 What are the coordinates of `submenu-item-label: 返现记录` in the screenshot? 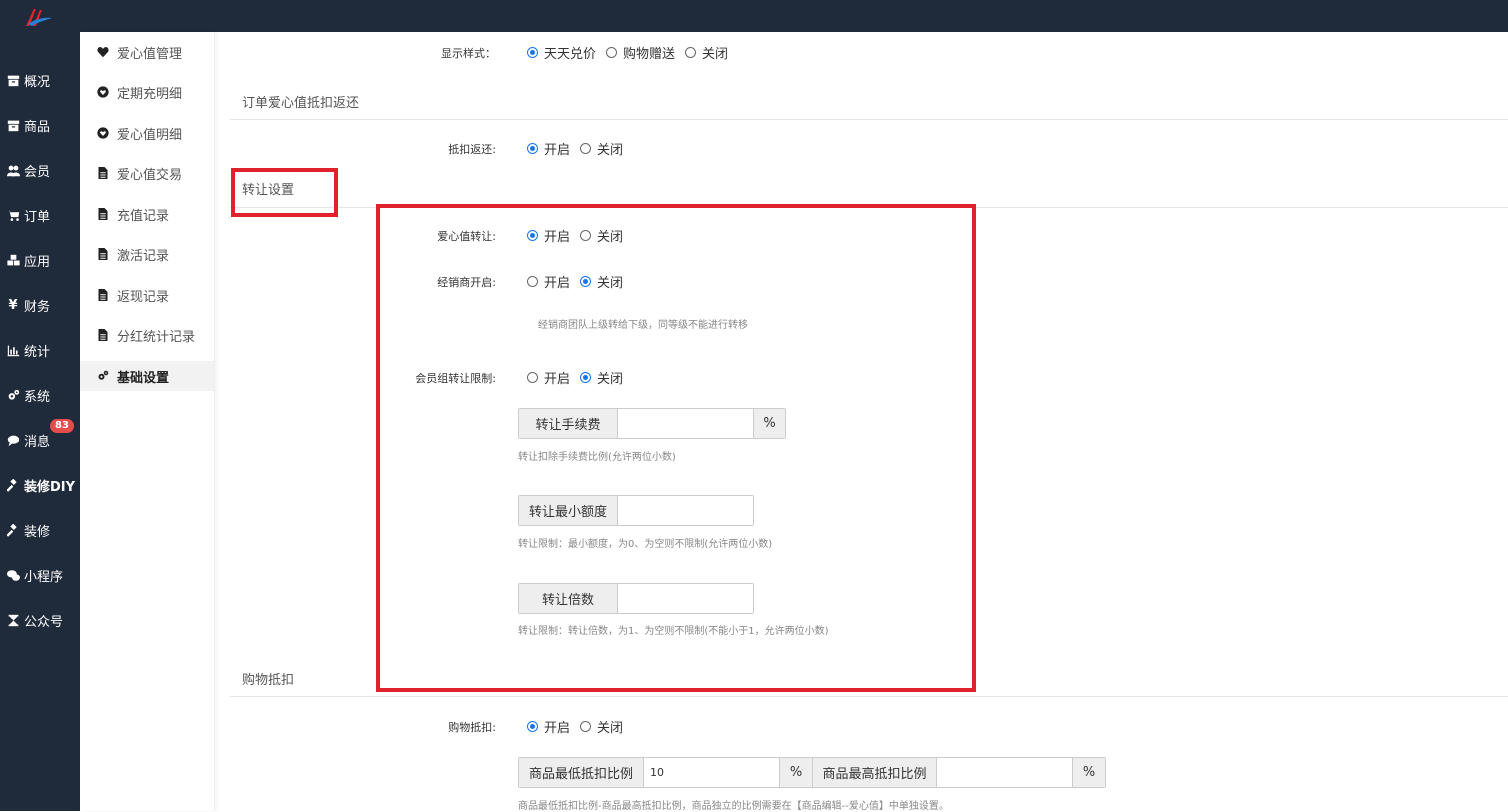 It's located at (143, 297).